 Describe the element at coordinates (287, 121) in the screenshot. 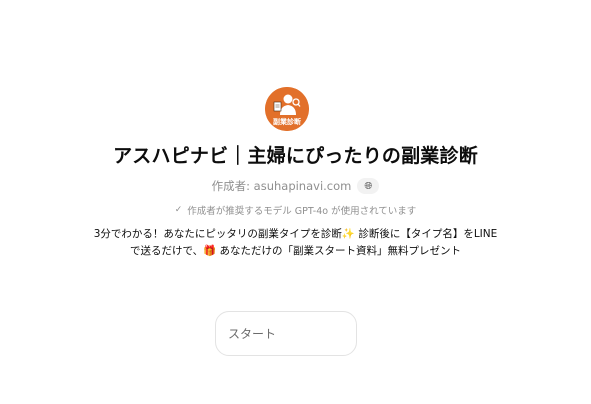

I see `avatar-text: 副業診断` at that location.